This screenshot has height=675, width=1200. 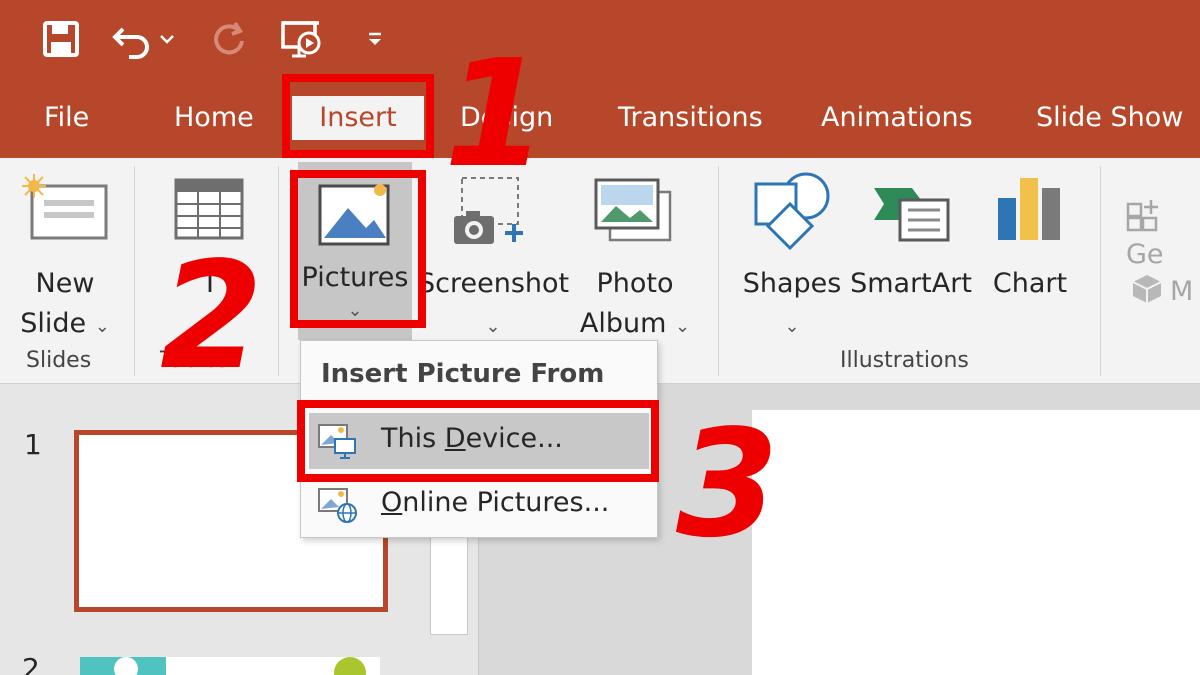 I want to click on scrollbar-thumb, so click(x=449, y=585).